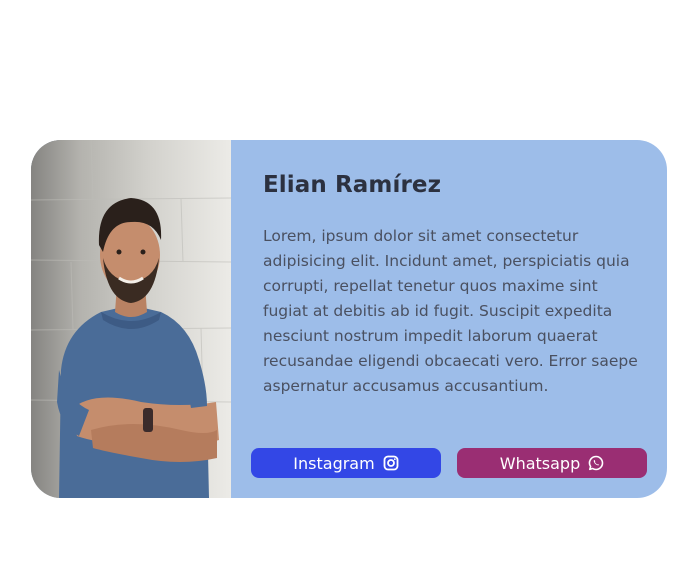 The height and width of the screenshot is (563, 694). I want to click on instagram-button-label: Instagram, so click(334, 463).